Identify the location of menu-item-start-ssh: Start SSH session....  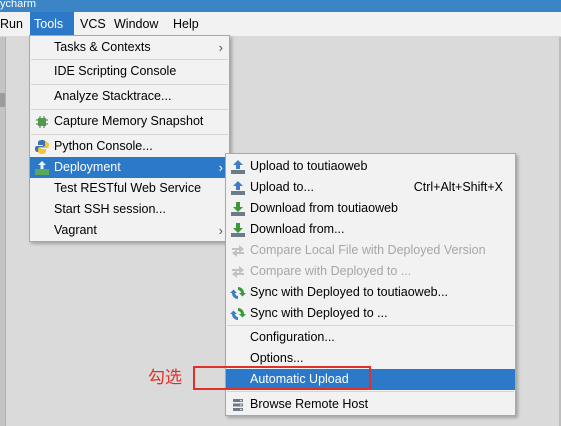
(129, 209).